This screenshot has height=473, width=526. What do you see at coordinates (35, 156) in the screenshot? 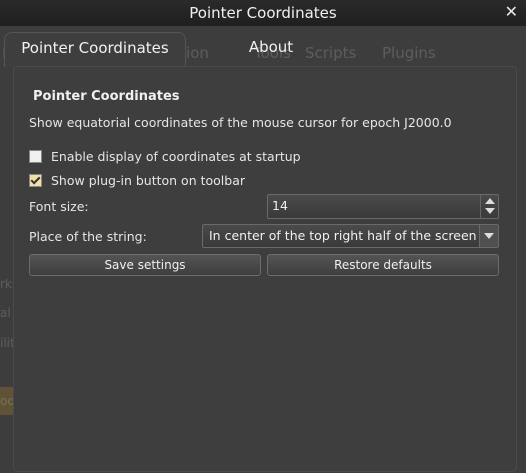
I see `enable-startup-checkbox` at bounding box center [35, 156].